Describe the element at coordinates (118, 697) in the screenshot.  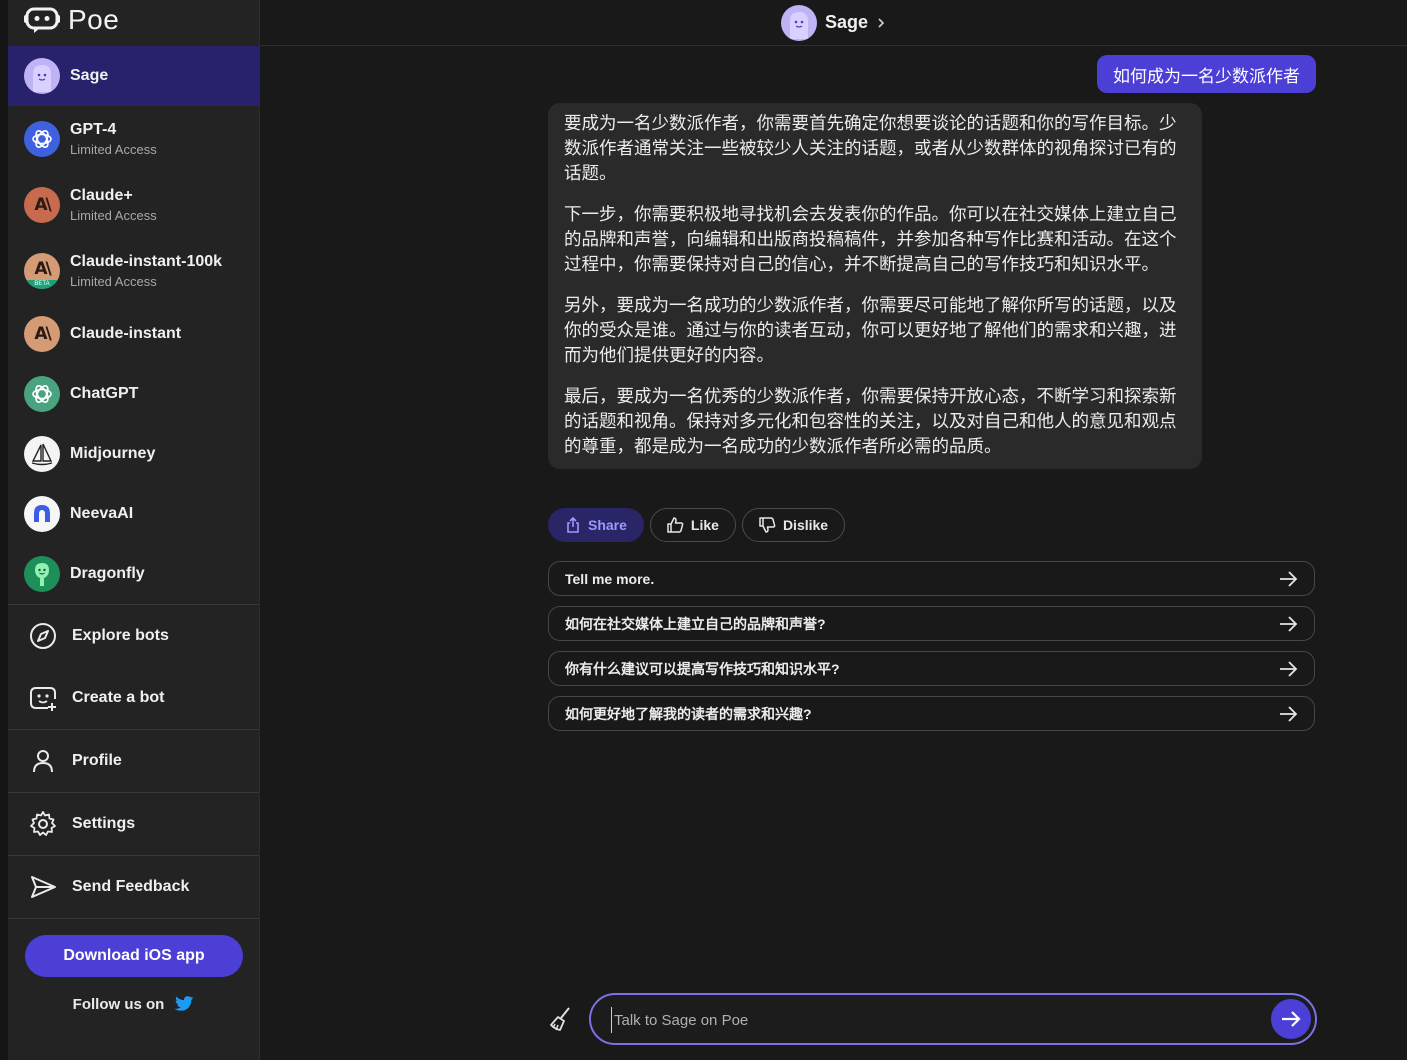
I see `nav-label: Create a bot` at that location.